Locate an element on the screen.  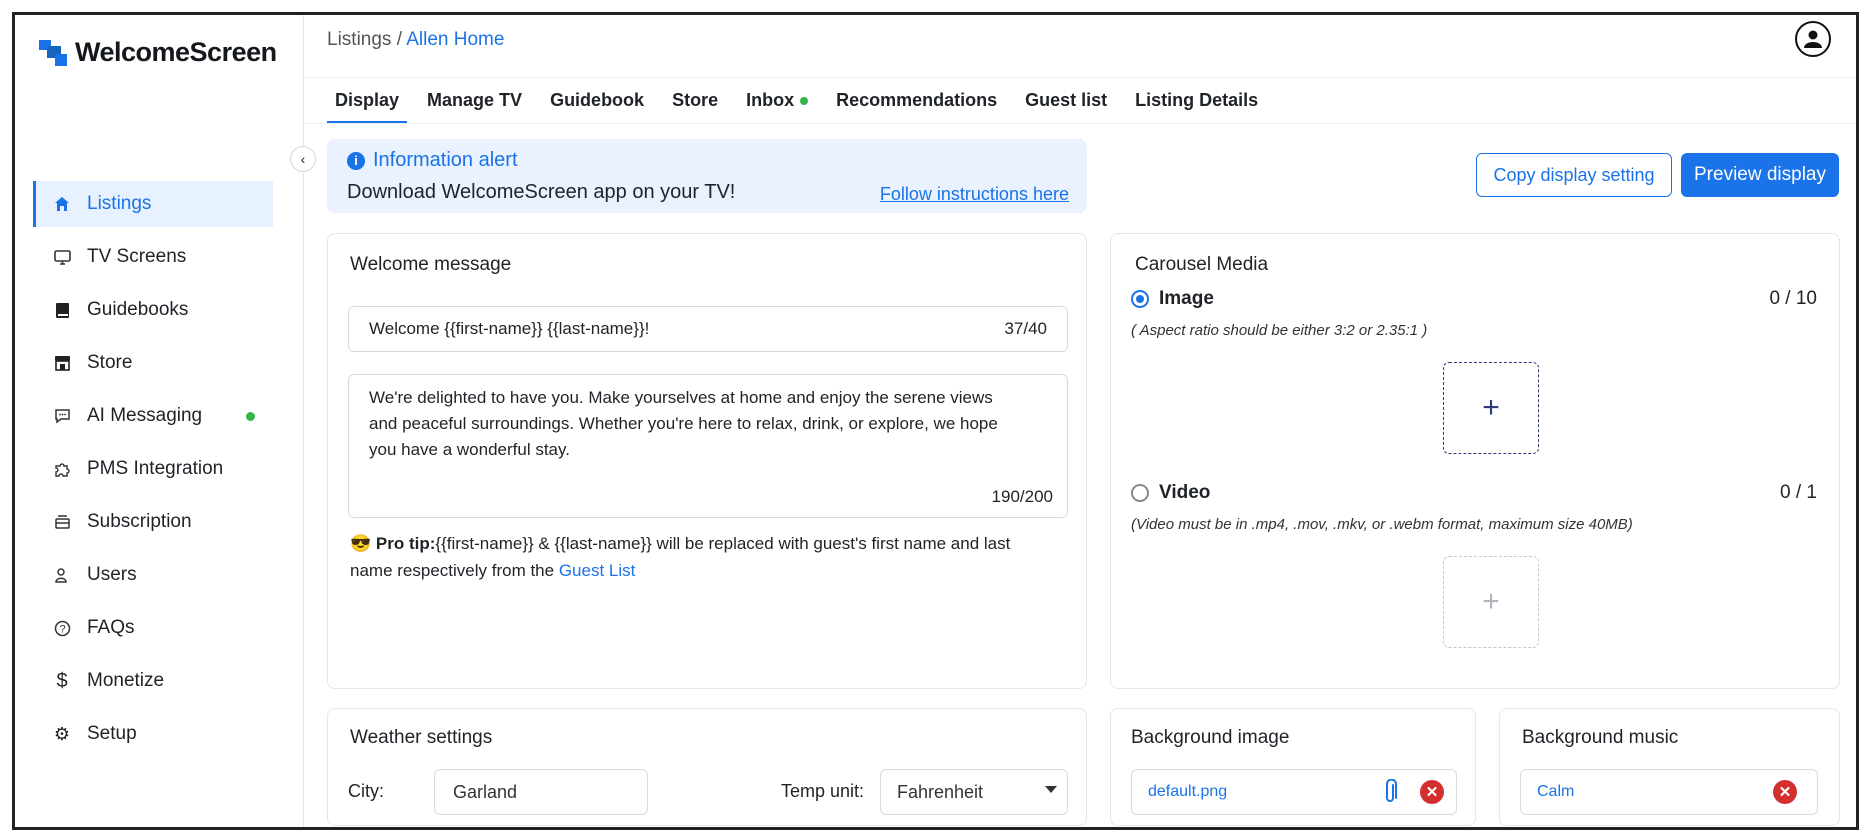
background-image-card: Background image default.png ✕ is located at coordinates (1293, 767).